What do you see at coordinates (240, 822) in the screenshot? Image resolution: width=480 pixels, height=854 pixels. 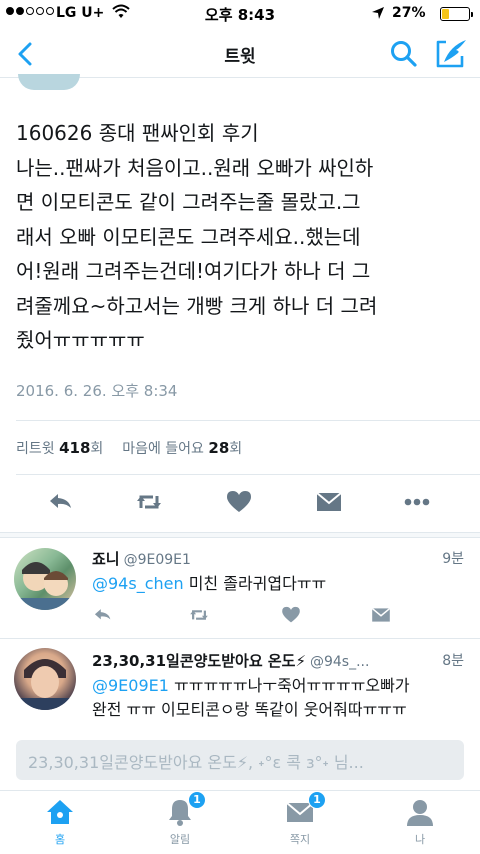 I see `tab-bar: 홈 1 알림 1 쪽지 나` at bounding box center [240, 822].